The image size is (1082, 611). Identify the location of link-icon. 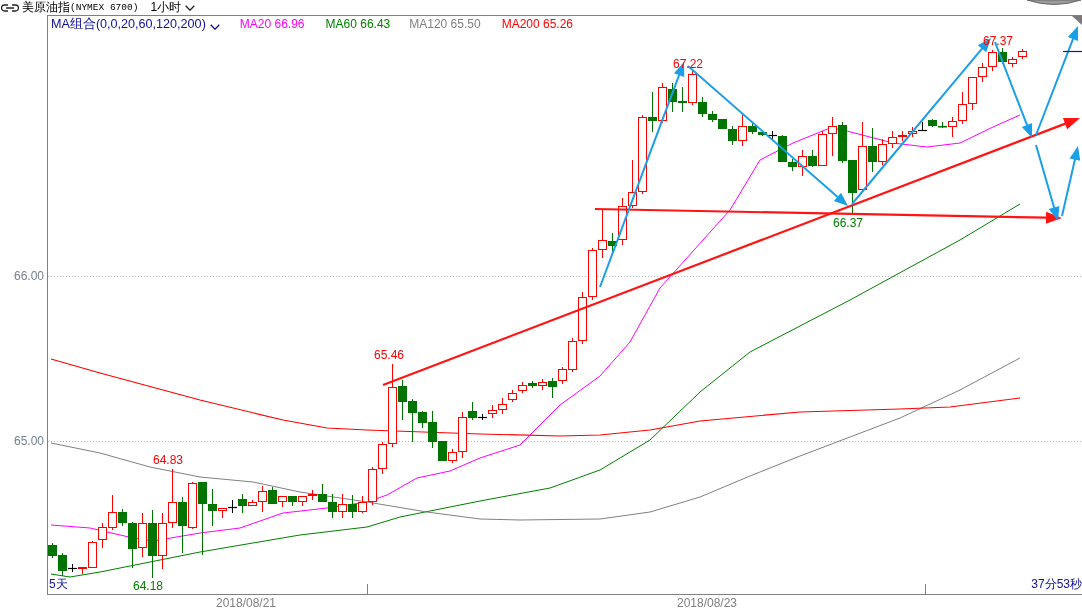
(10, 7).